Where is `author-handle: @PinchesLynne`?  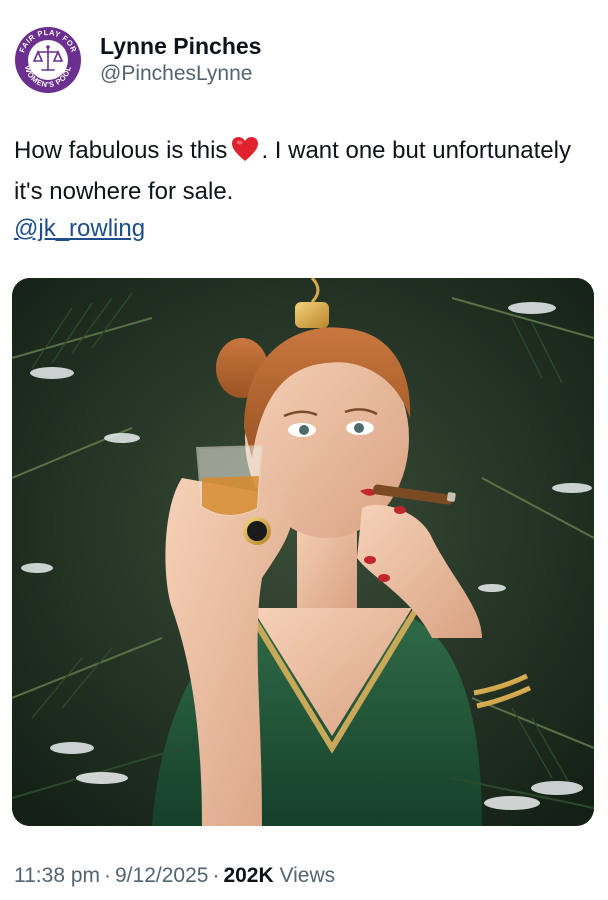
author-handle: @PinchesLynne is located at coordinates (180, 74).